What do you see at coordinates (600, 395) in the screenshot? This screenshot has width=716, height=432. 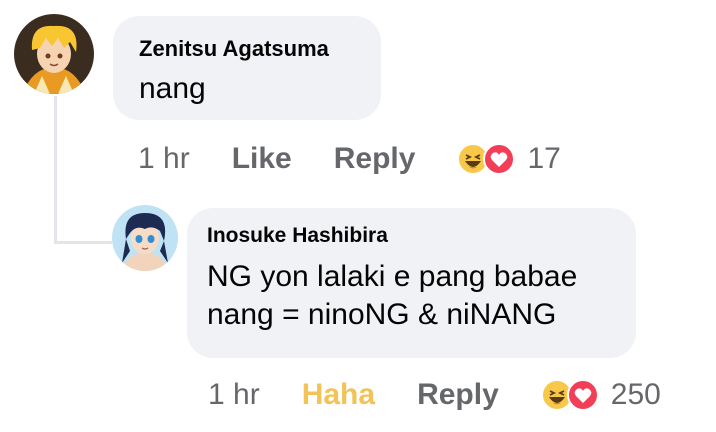 I see `reaction-summary: 250` at bounding box center [600, 395].